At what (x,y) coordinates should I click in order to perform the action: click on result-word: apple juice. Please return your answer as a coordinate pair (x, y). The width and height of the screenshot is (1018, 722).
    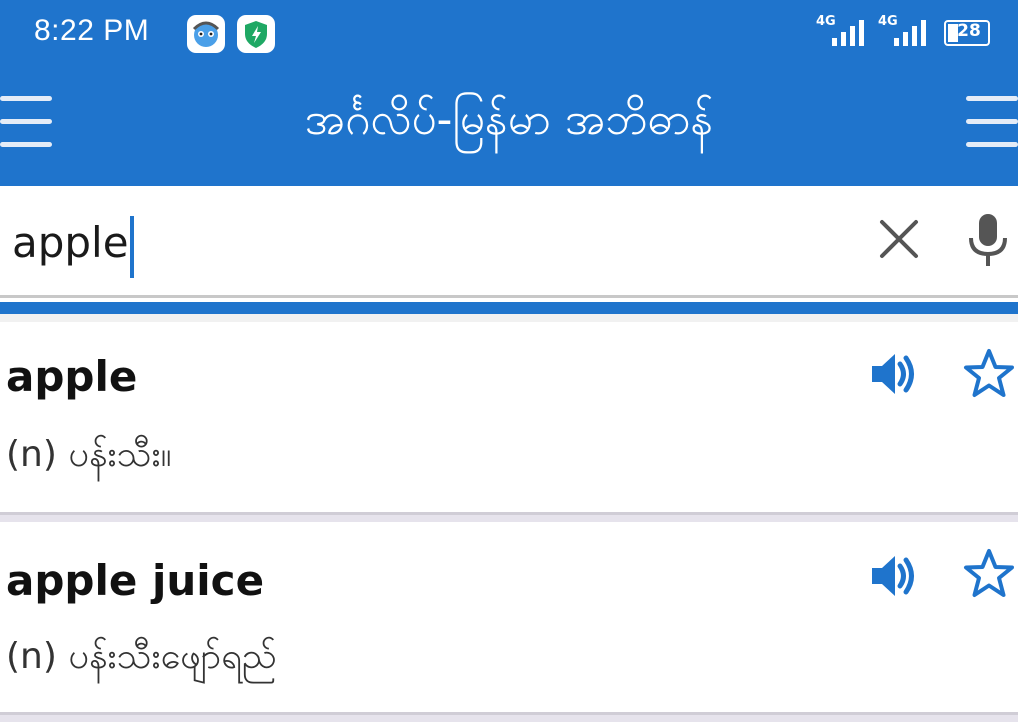
    Looking at the image, I should click on (135, 580).